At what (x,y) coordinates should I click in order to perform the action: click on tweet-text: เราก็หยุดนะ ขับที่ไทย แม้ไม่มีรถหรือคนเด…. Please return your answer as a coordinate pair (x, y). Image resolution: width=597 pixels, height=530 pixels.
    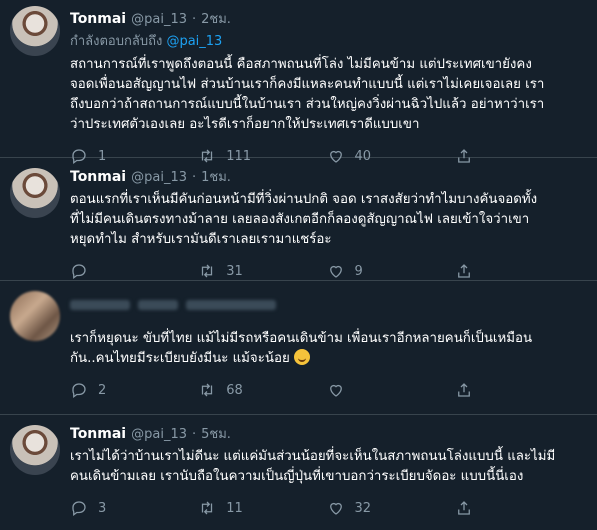
    Looking at the image, I should click on (326, 349).